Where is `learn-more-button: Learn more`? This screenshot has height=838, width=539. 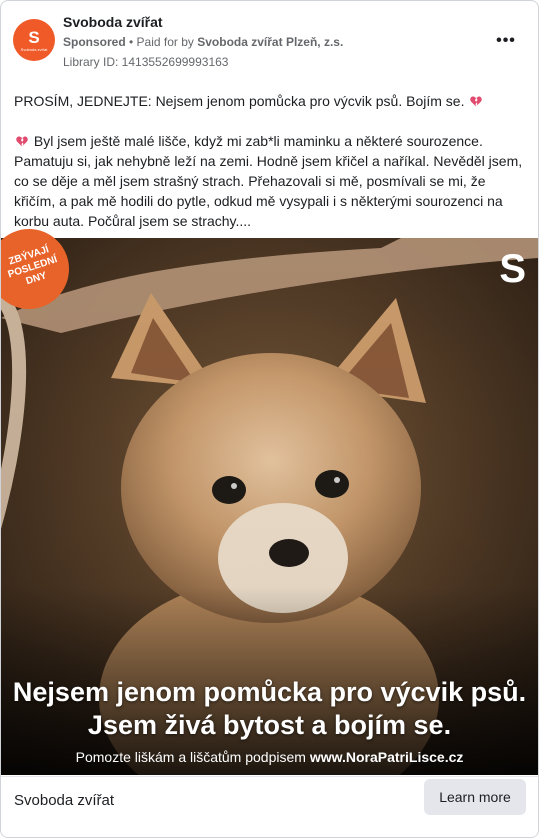
learn-more-button: Learn more is located at coordinates (475, 797).